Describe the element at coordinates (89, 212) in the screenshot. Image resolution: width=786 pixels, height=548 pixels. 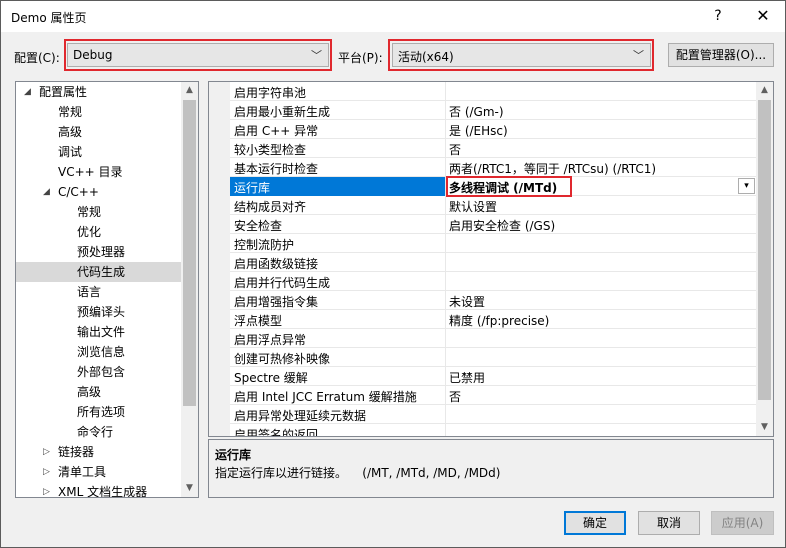
I see `tree-item-label: 常规` at that location.